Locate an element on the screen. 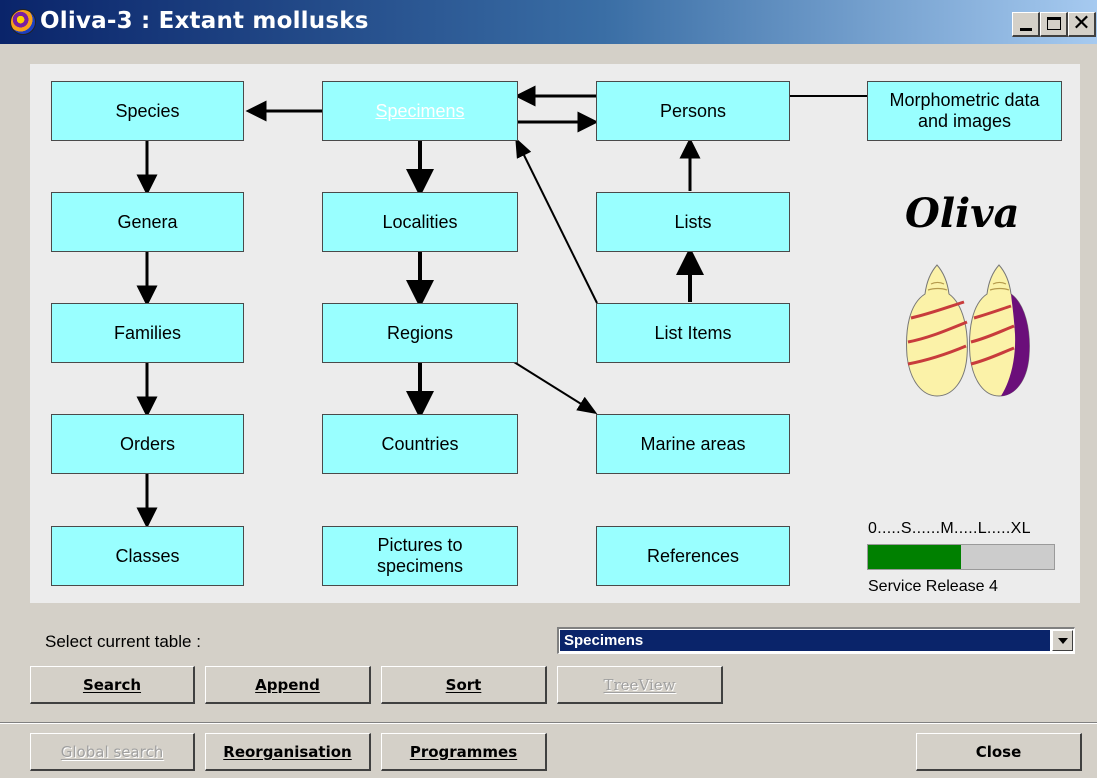 The height and width of the screenshot is (778, 1097). chevron-down-icon is located at coordinates (1063, 641).